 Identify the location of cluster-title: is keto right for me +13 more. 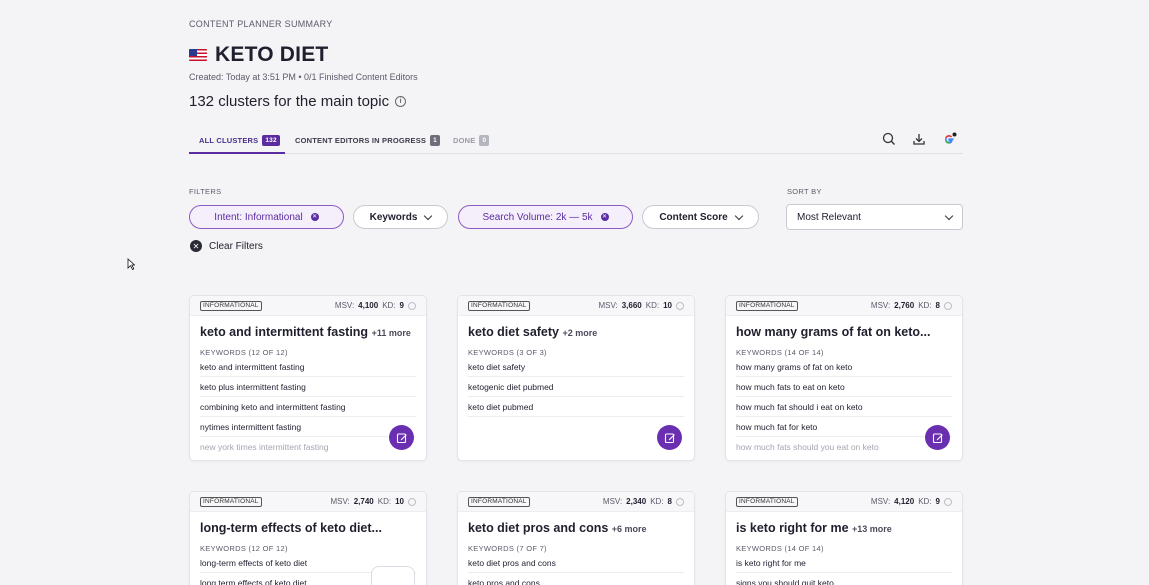
(844, 528).